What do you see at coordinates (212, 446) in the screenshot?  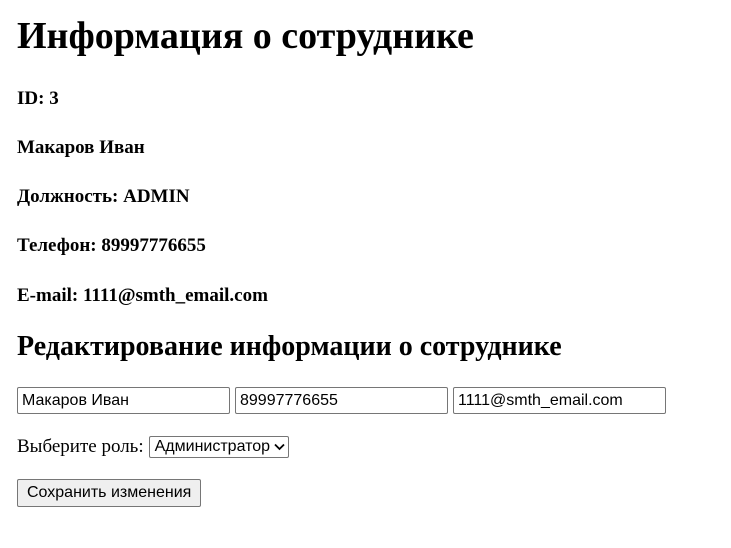 I see `role-select-value: Администратор` at bounding box center [212, 446].